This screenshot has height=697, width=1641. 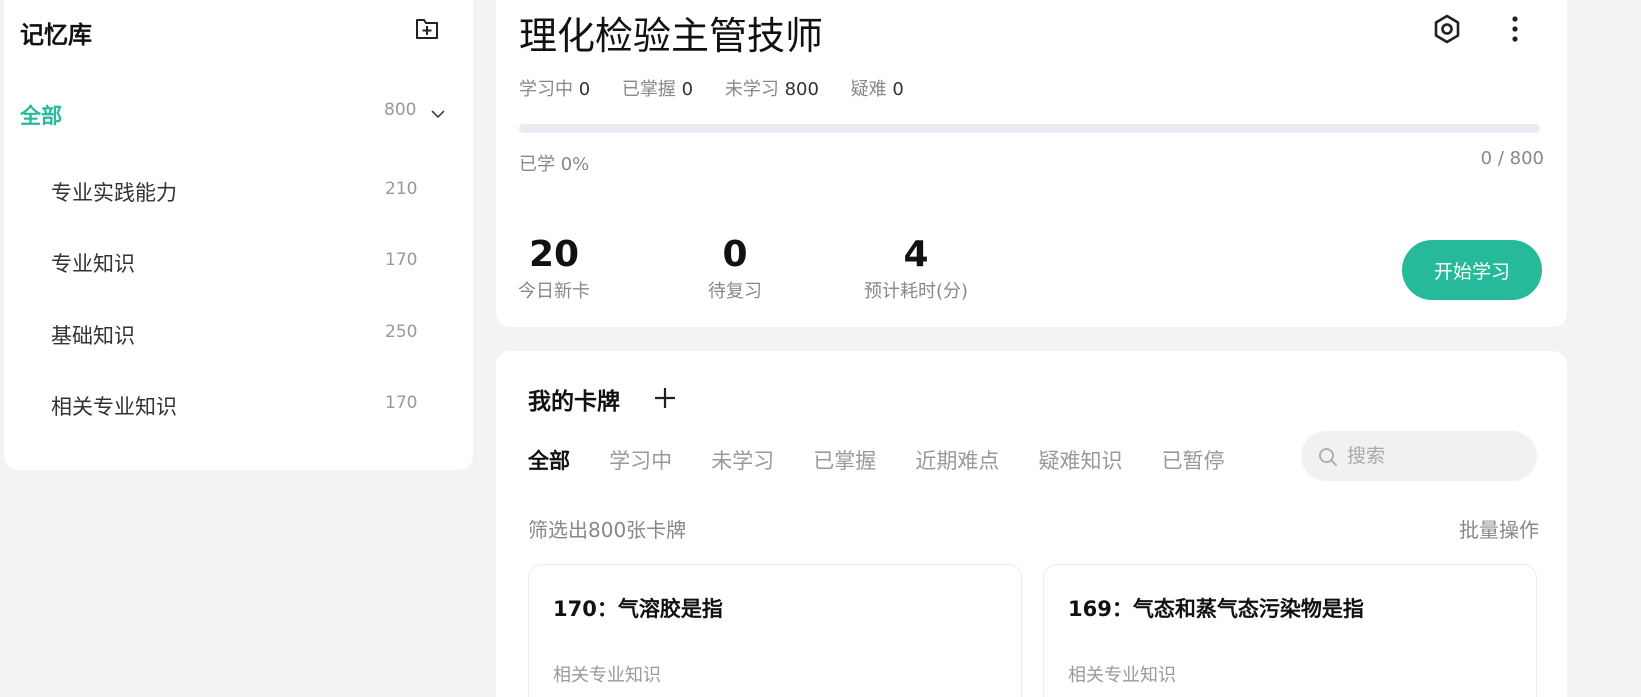 I want to click on stat-learning: 学习中 0, so click(x=555, y=89).